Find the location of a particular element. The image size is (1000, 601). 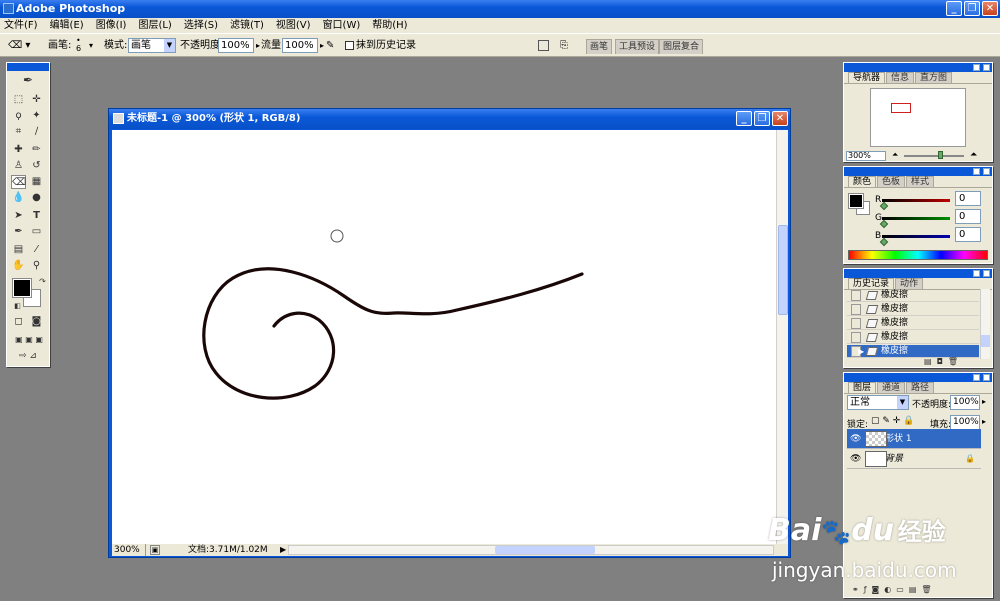

document-minimize-button: _ is located at coordinates (744, 118).